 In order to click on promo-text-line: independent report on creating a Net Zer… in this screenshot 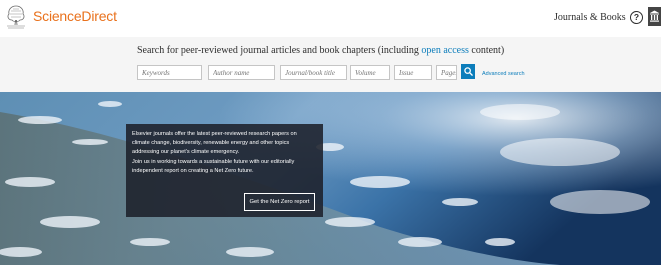, I will do `click(193, 170)`.